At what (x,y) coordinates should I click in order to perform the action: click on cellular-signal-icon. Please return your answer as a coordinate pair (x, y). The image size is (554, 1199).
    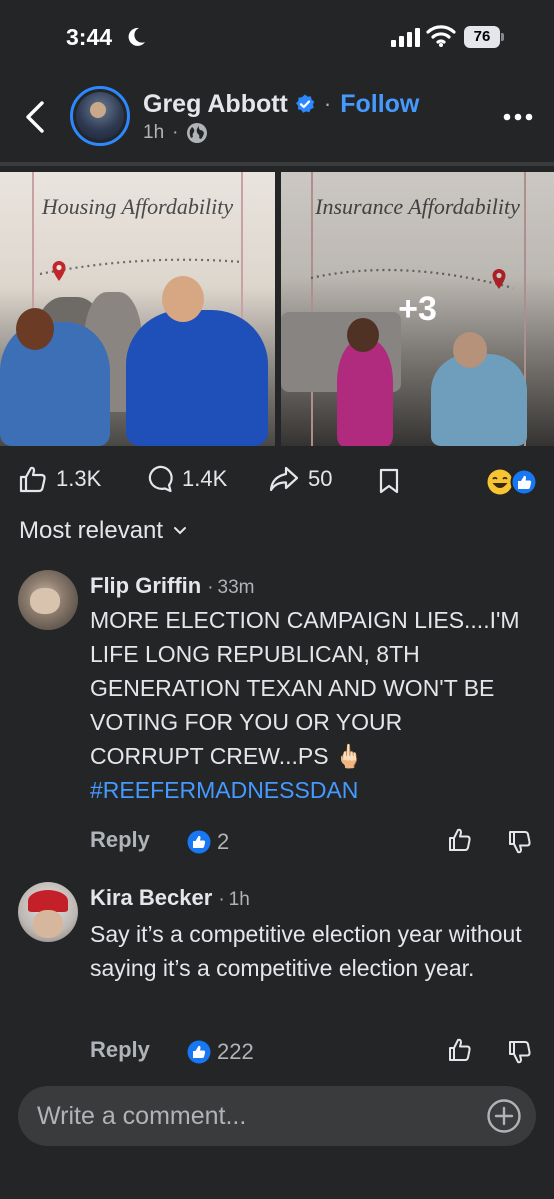
    Looking at the image, I should click on (405, 37).